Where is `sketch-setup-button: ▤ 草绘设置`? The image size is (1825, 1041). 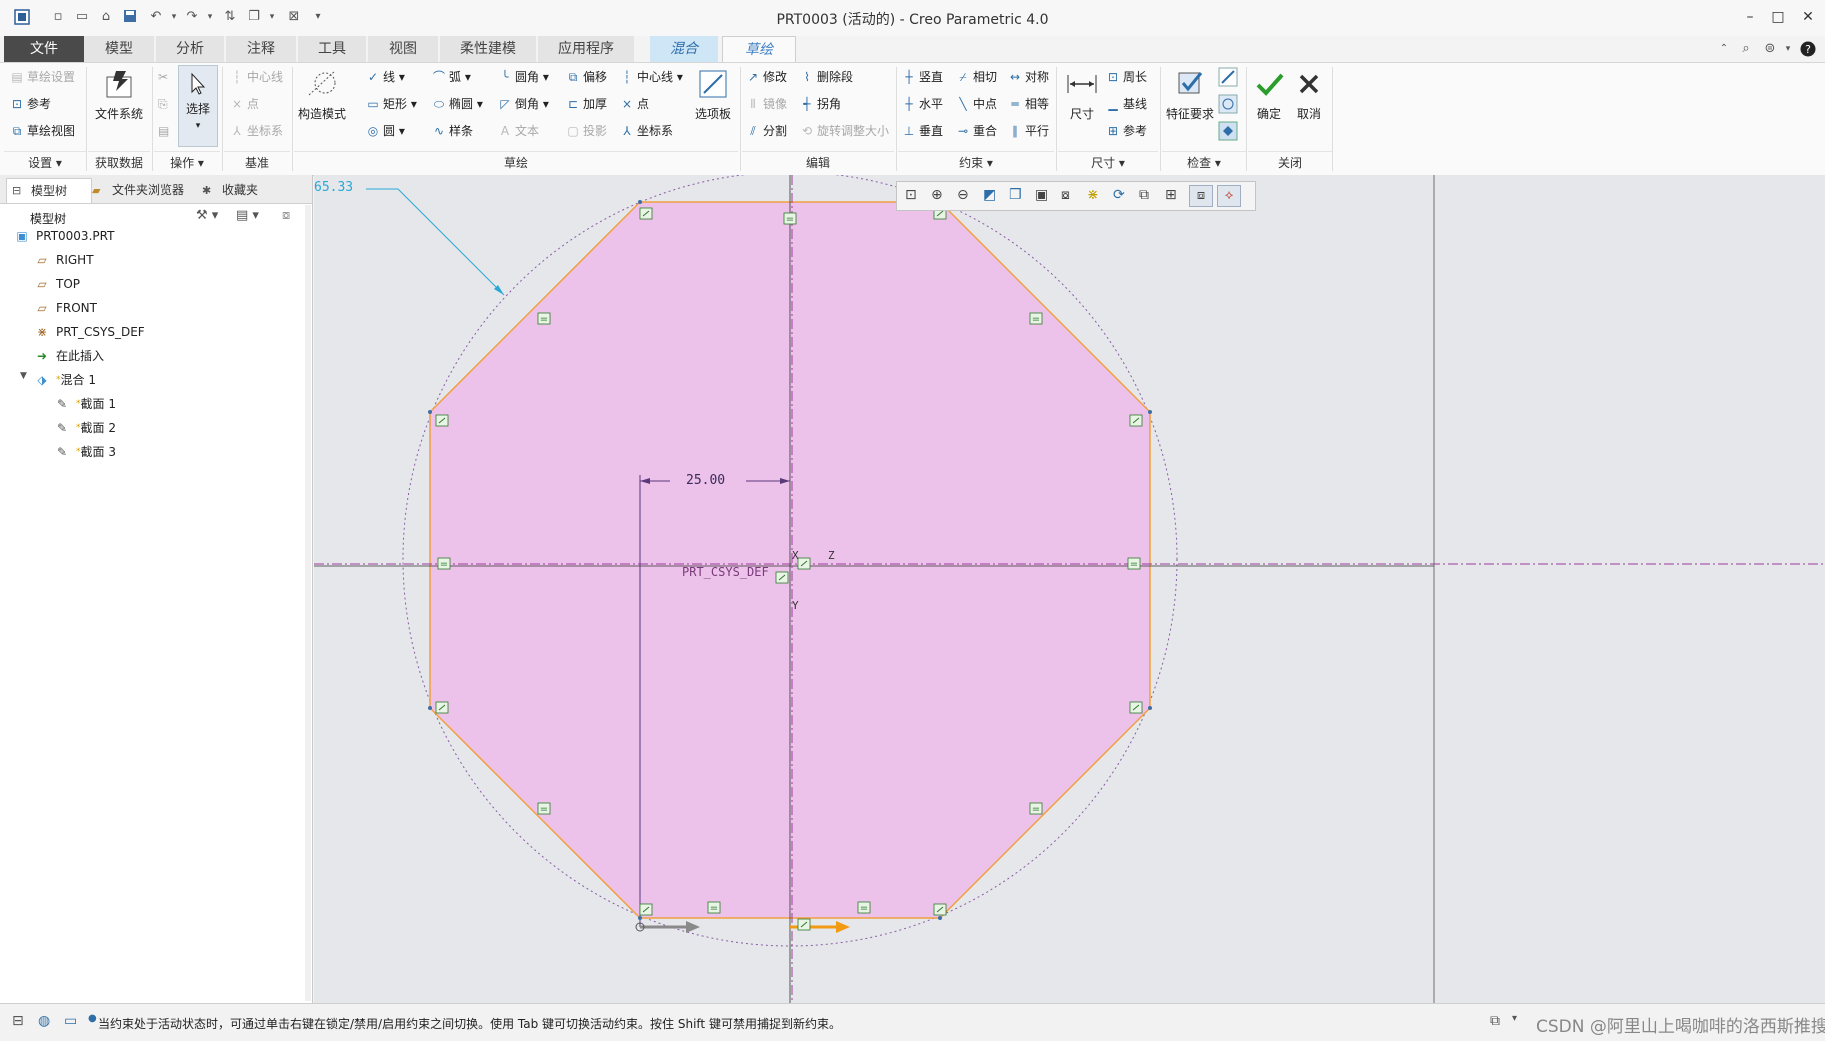 sketch-setup-button: ▤ 草绘设置 is located at coordinates (42, 77).